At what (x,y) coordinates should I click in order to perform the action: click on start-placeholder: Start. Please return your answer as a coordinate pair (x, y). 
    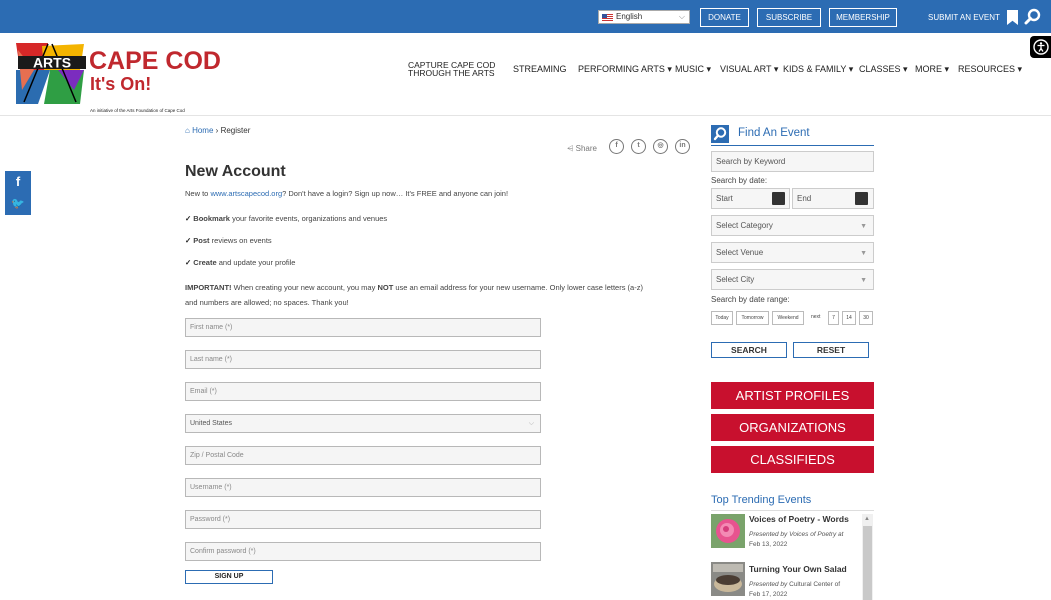
    Looking at the image, I should click on (724, 198).